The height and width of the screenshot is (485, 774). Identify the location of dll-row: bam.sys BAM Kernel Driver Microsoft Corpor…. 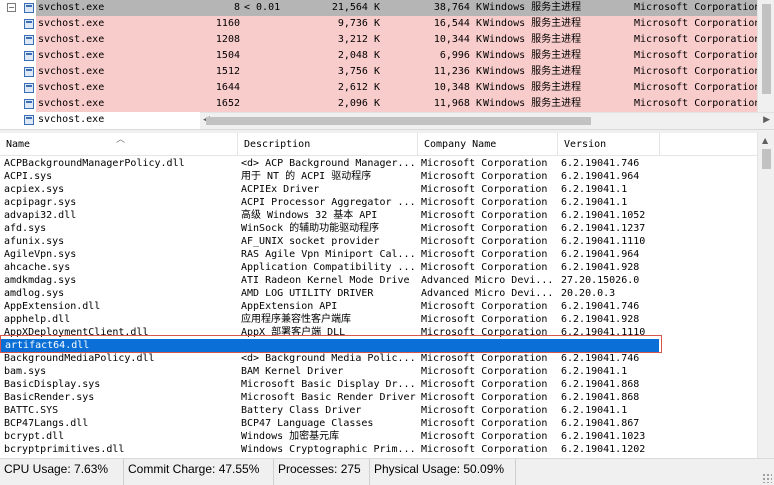
(378, 371).